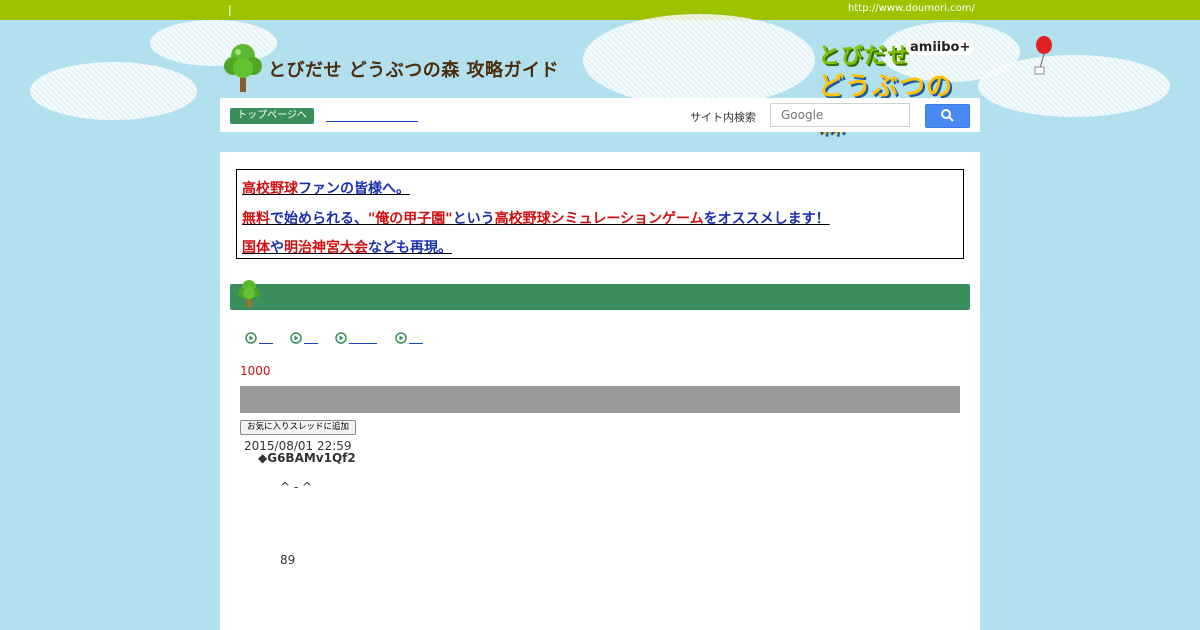 The image size is (1200, 630). Describe the element at coordinates (766, 219) in the screenshot. I see `ad-text: をオススメします！` at that location.